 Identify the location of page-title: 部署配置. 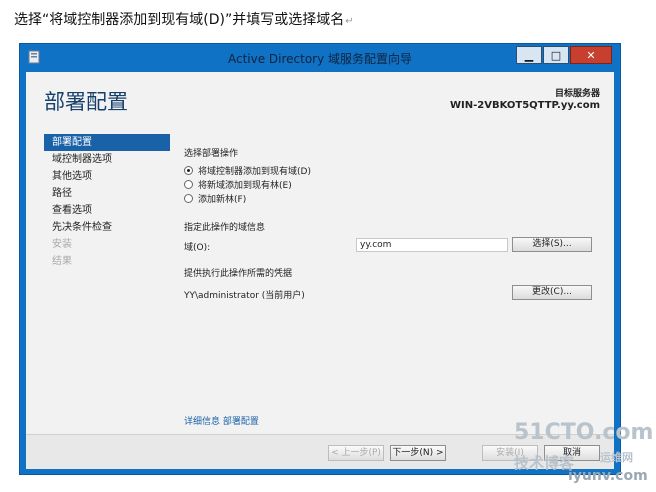
(86, 102).